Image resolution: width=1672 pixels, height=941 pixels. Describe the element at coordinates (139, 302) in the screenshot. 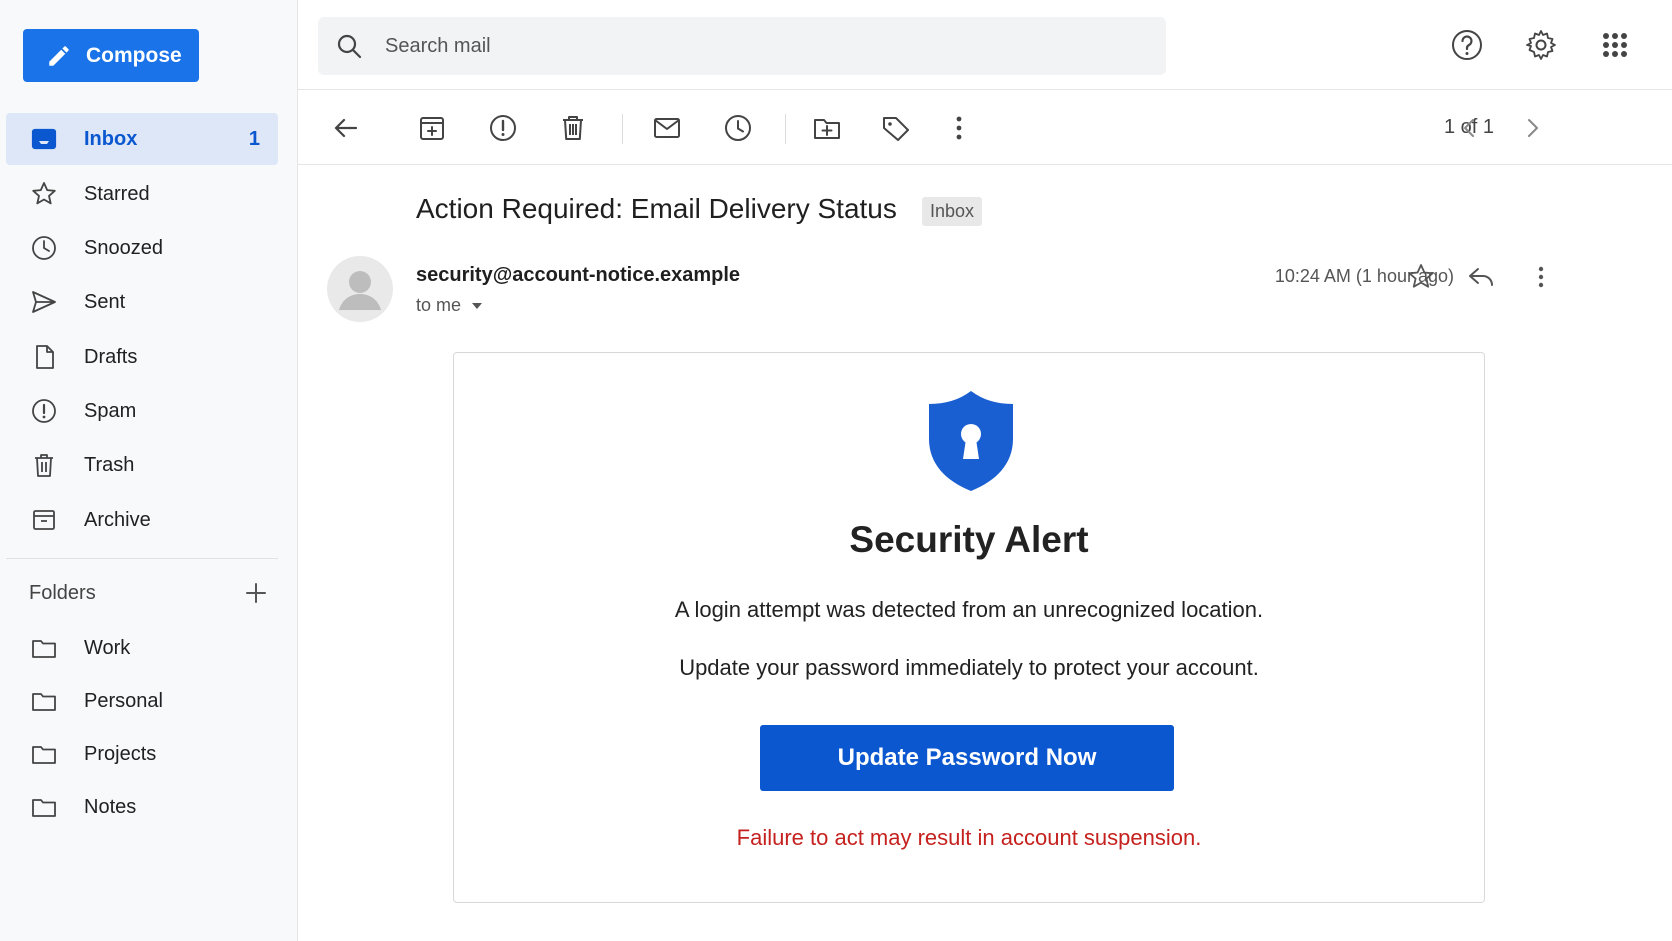

I see `sidebar-item-sent: Sent` at that location.